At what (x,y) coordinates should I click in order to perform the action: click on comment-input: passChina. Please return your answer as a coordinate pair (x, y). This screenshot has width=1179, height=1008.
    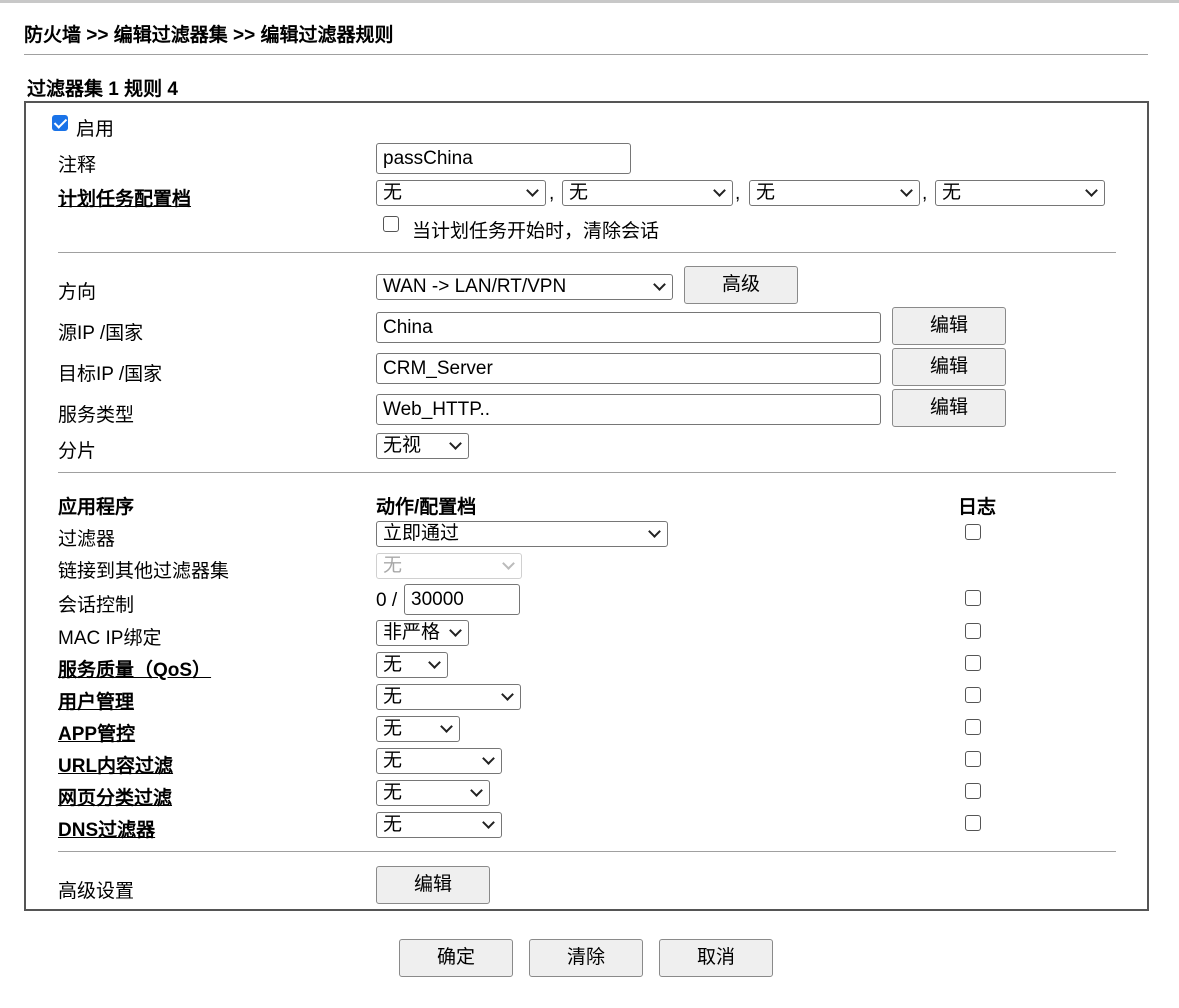
    Looking at the image, I should click on (503, 158).